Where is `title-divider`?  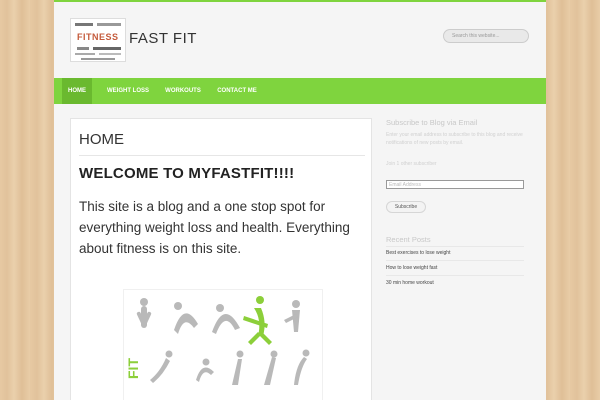
title-divider is located at coordinates (222, 155).